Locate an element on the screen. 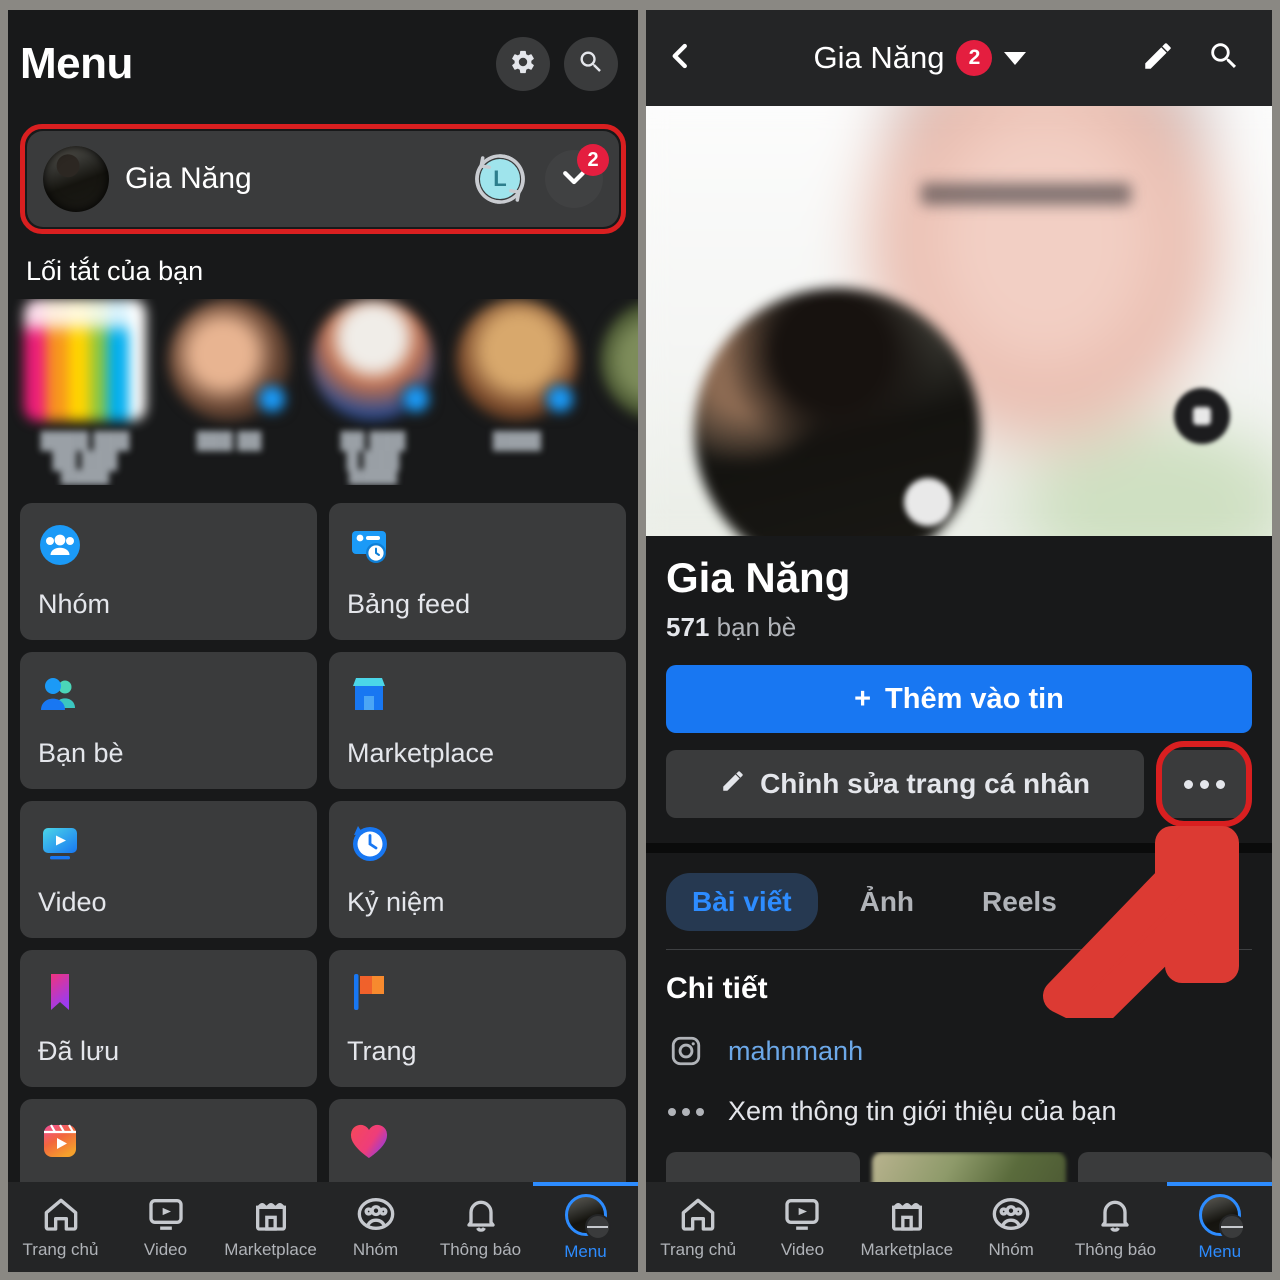 The width and height of the screenshot is (1280, 1280). tab-posts: Bài viết is located at coordinates (742, 902).